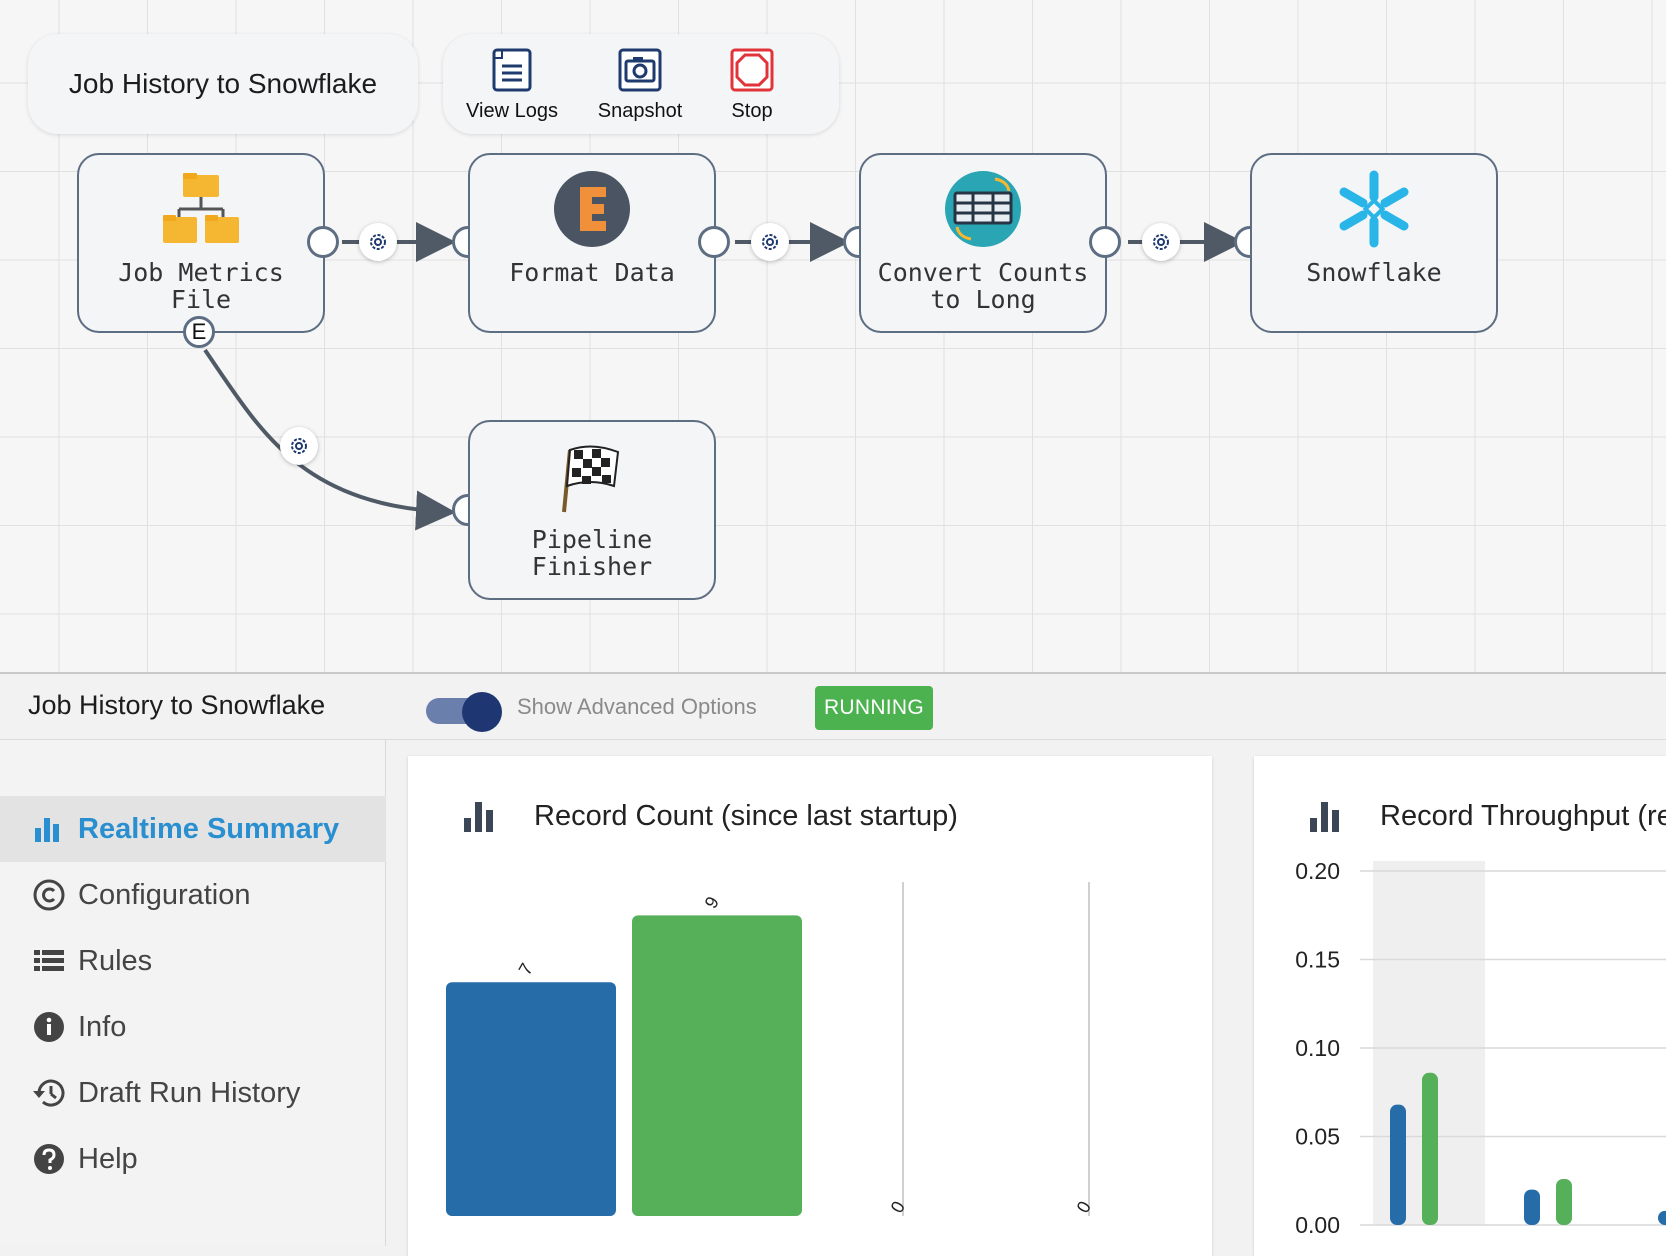 This screenshot has height=1256, width=1666. I want to click on sidebar-item-realtime-summary: Realtime Summary, so click(193, 829).